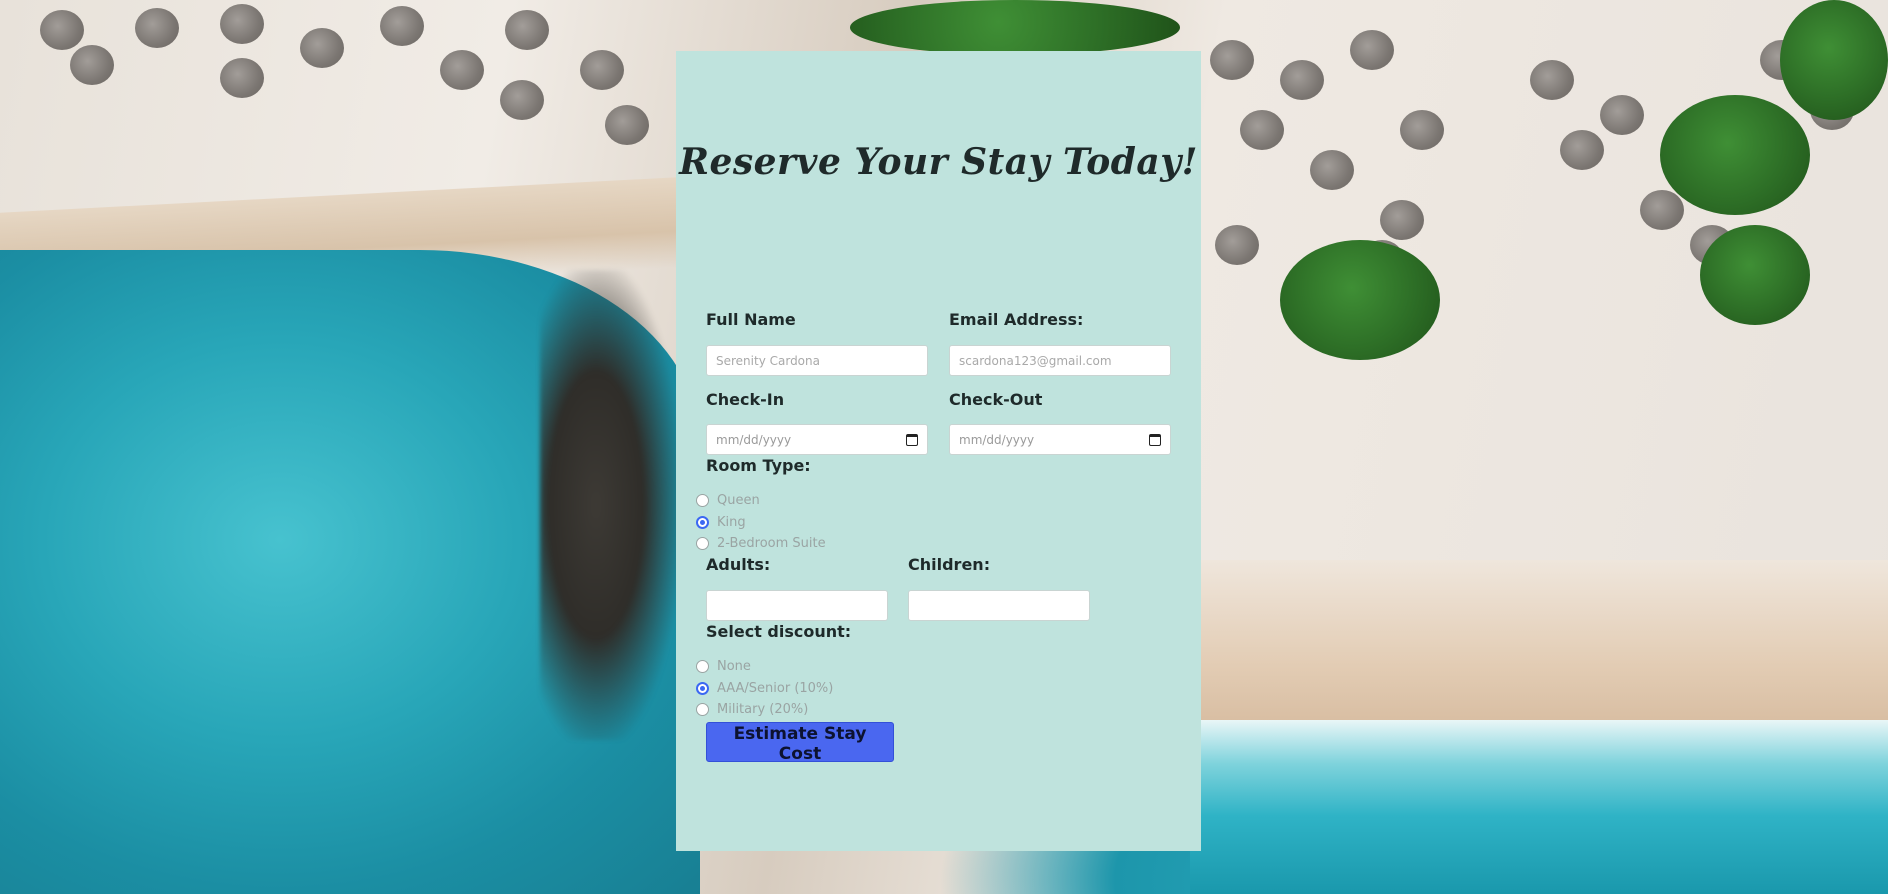  What do you see at coordinates (771, 543) in the screenshot?
I see `room-type-option-label: 2-Bedroom Suite` at bounding box center [771, 543].